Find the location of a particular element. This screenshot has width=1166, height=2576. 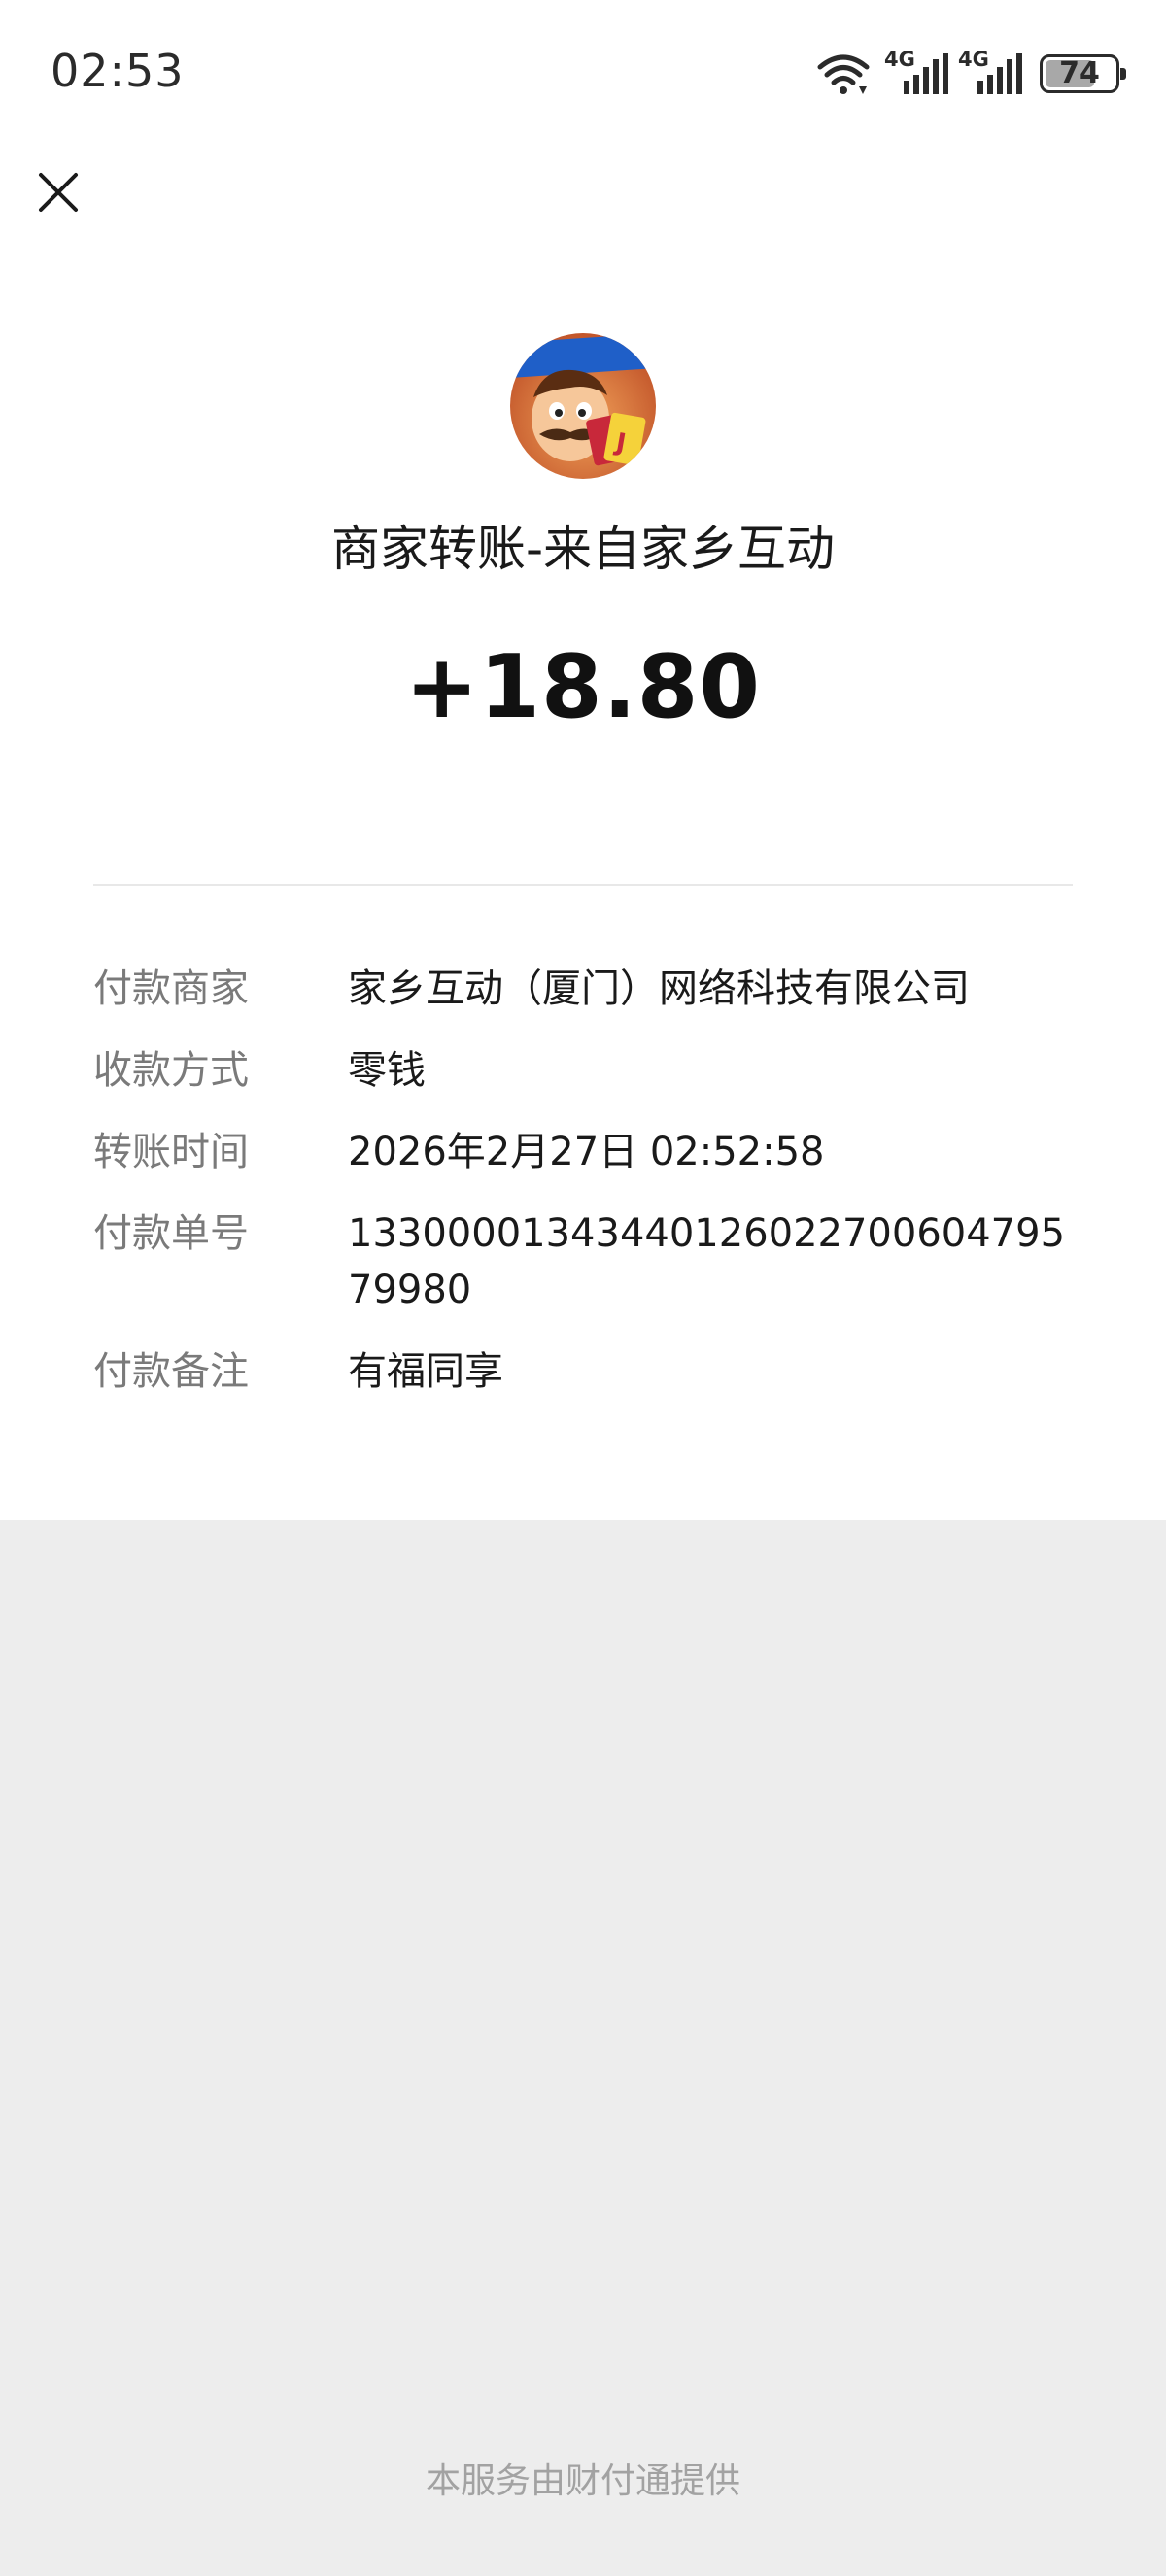

merchant-title: 商家转账-来自家乡互动 is located at coordinates (583, 549).